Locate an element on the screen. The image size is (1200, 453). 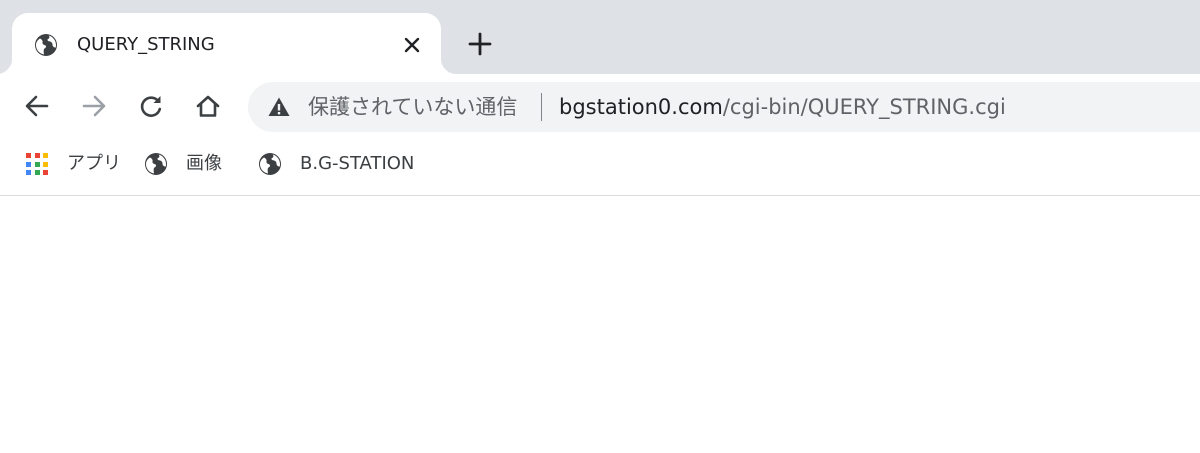
bookmark-label: 画像 is located at coordinates (204, 163).